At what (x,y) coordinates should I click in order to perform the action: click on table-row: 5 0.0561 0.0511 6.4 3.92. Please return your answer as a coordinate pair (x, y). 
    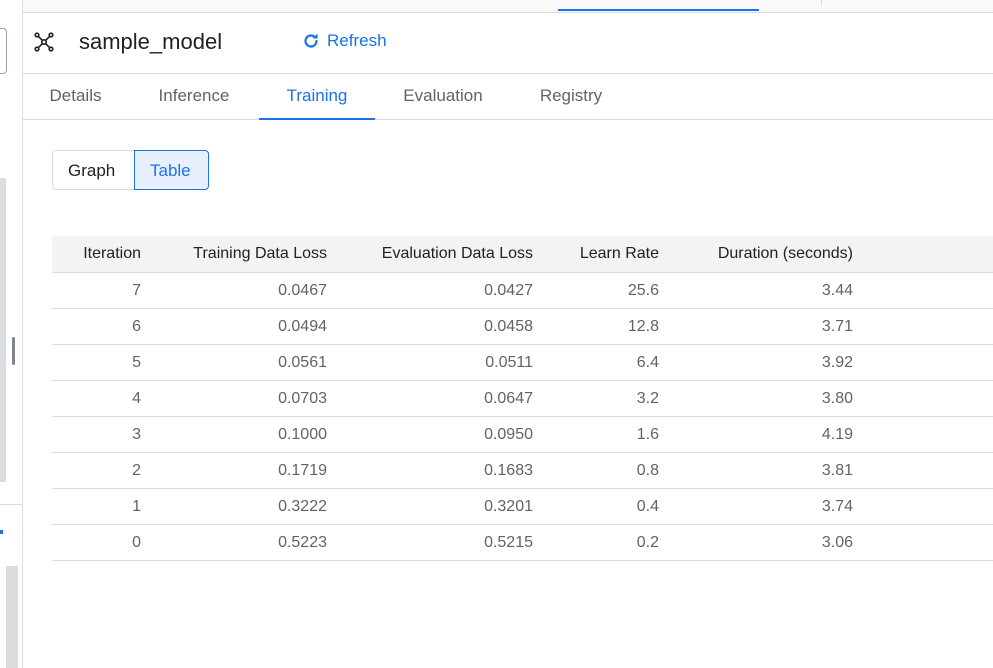
    Looking at the image, I should click on (522, 362).